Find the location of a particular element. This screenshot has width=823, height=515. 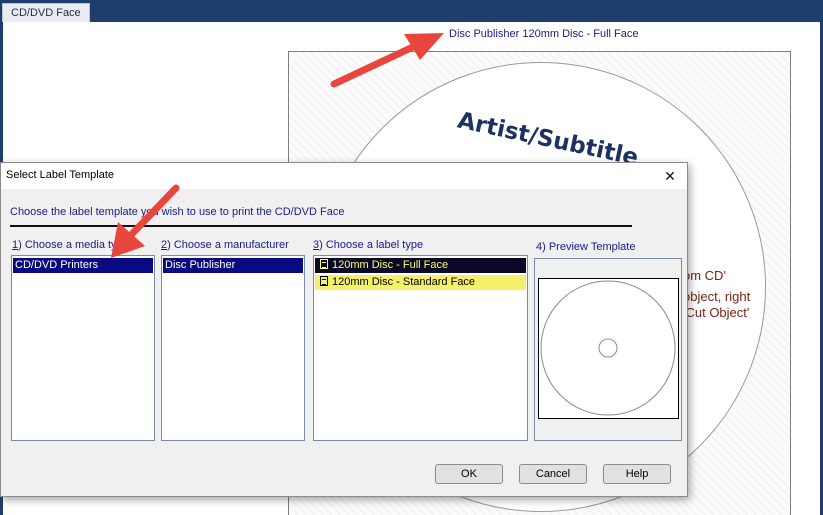

list-item-standard-face: 120mm Disc - Standard Face is located at coordinates (420, 282).